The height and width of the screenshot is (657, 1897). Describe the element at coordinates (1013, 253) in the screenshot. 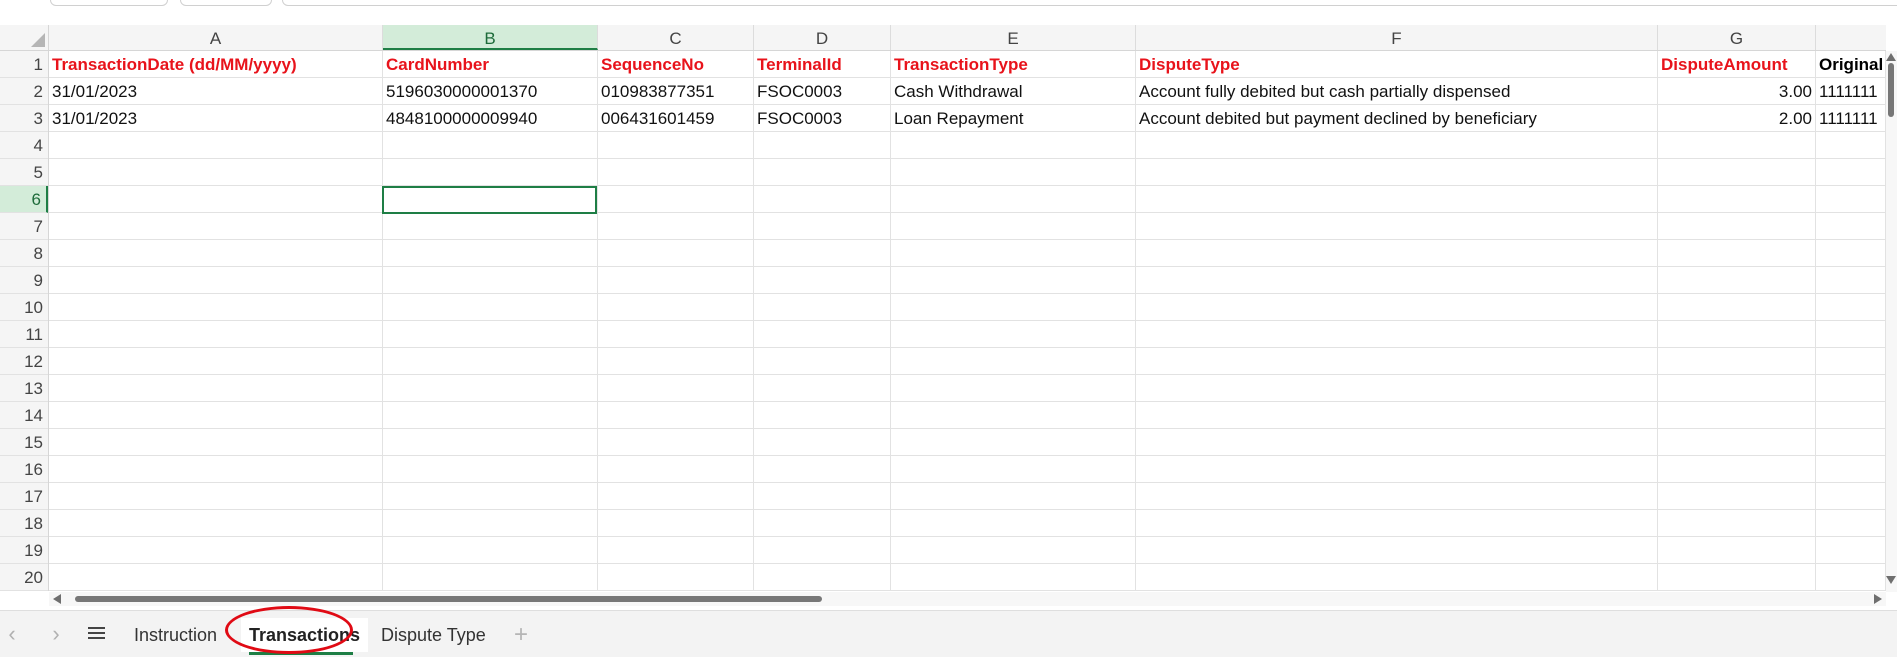

I see `cell-e8` at that location.